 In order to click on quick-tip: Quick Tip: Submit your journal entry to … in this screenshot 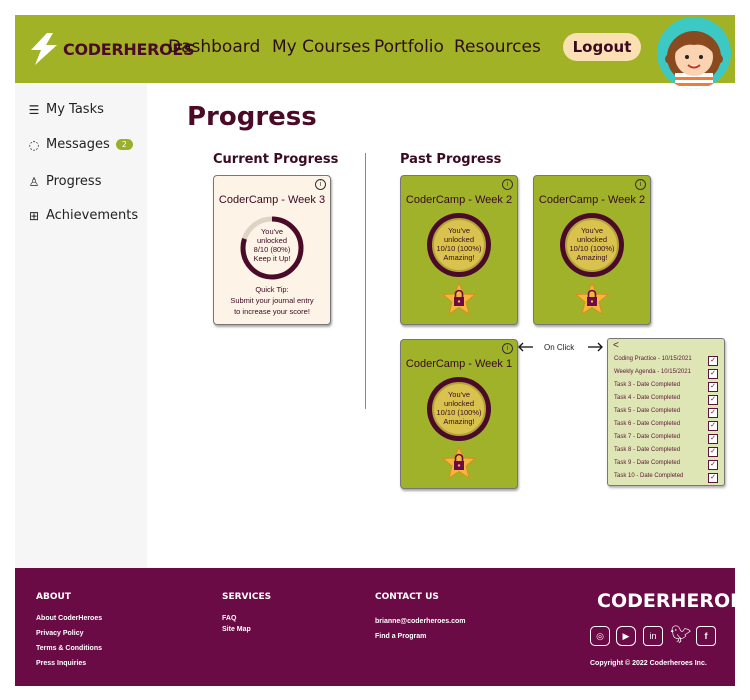, I will do `click(272, 300)`.